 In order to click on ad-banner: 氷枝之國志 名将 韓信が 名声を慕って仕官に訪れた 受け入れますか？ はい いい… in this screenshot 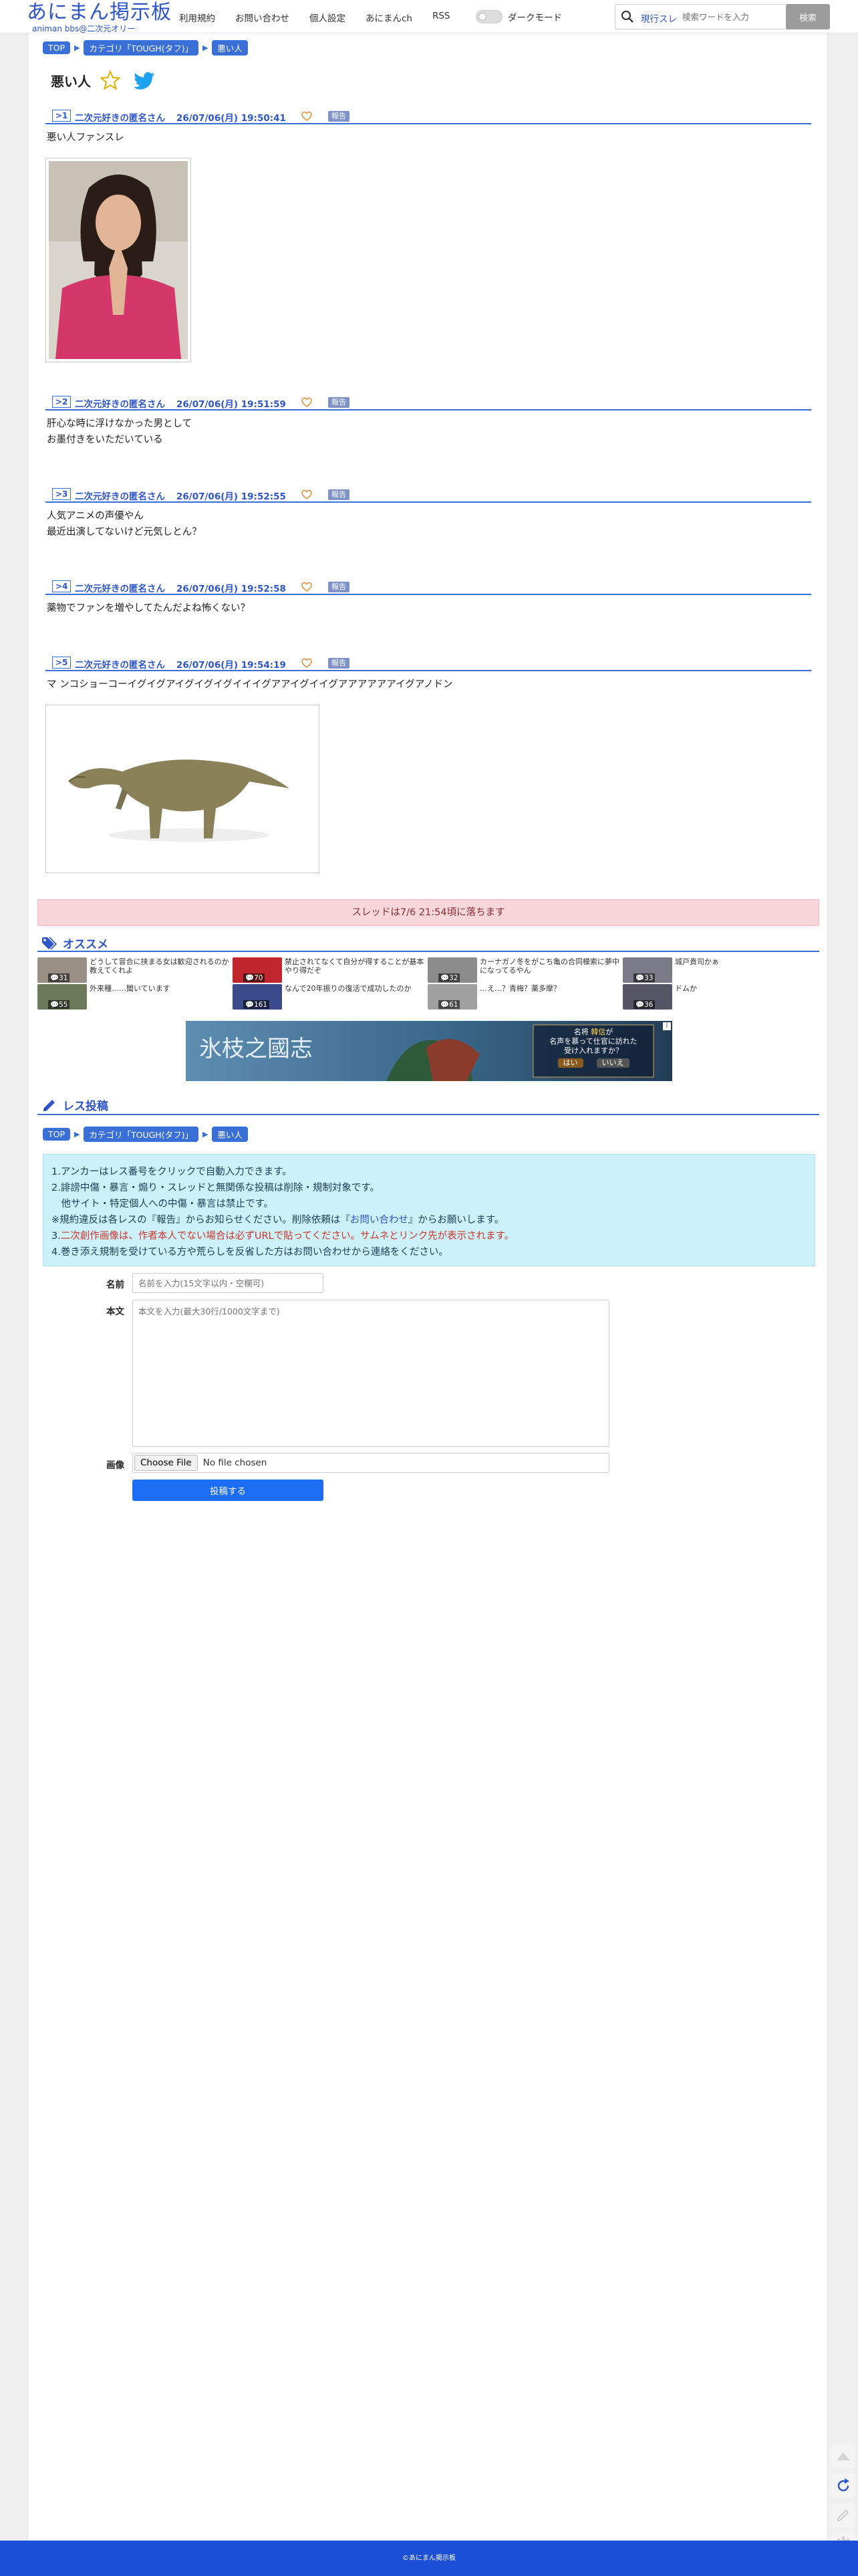, I will do `click(429, 1051)`.